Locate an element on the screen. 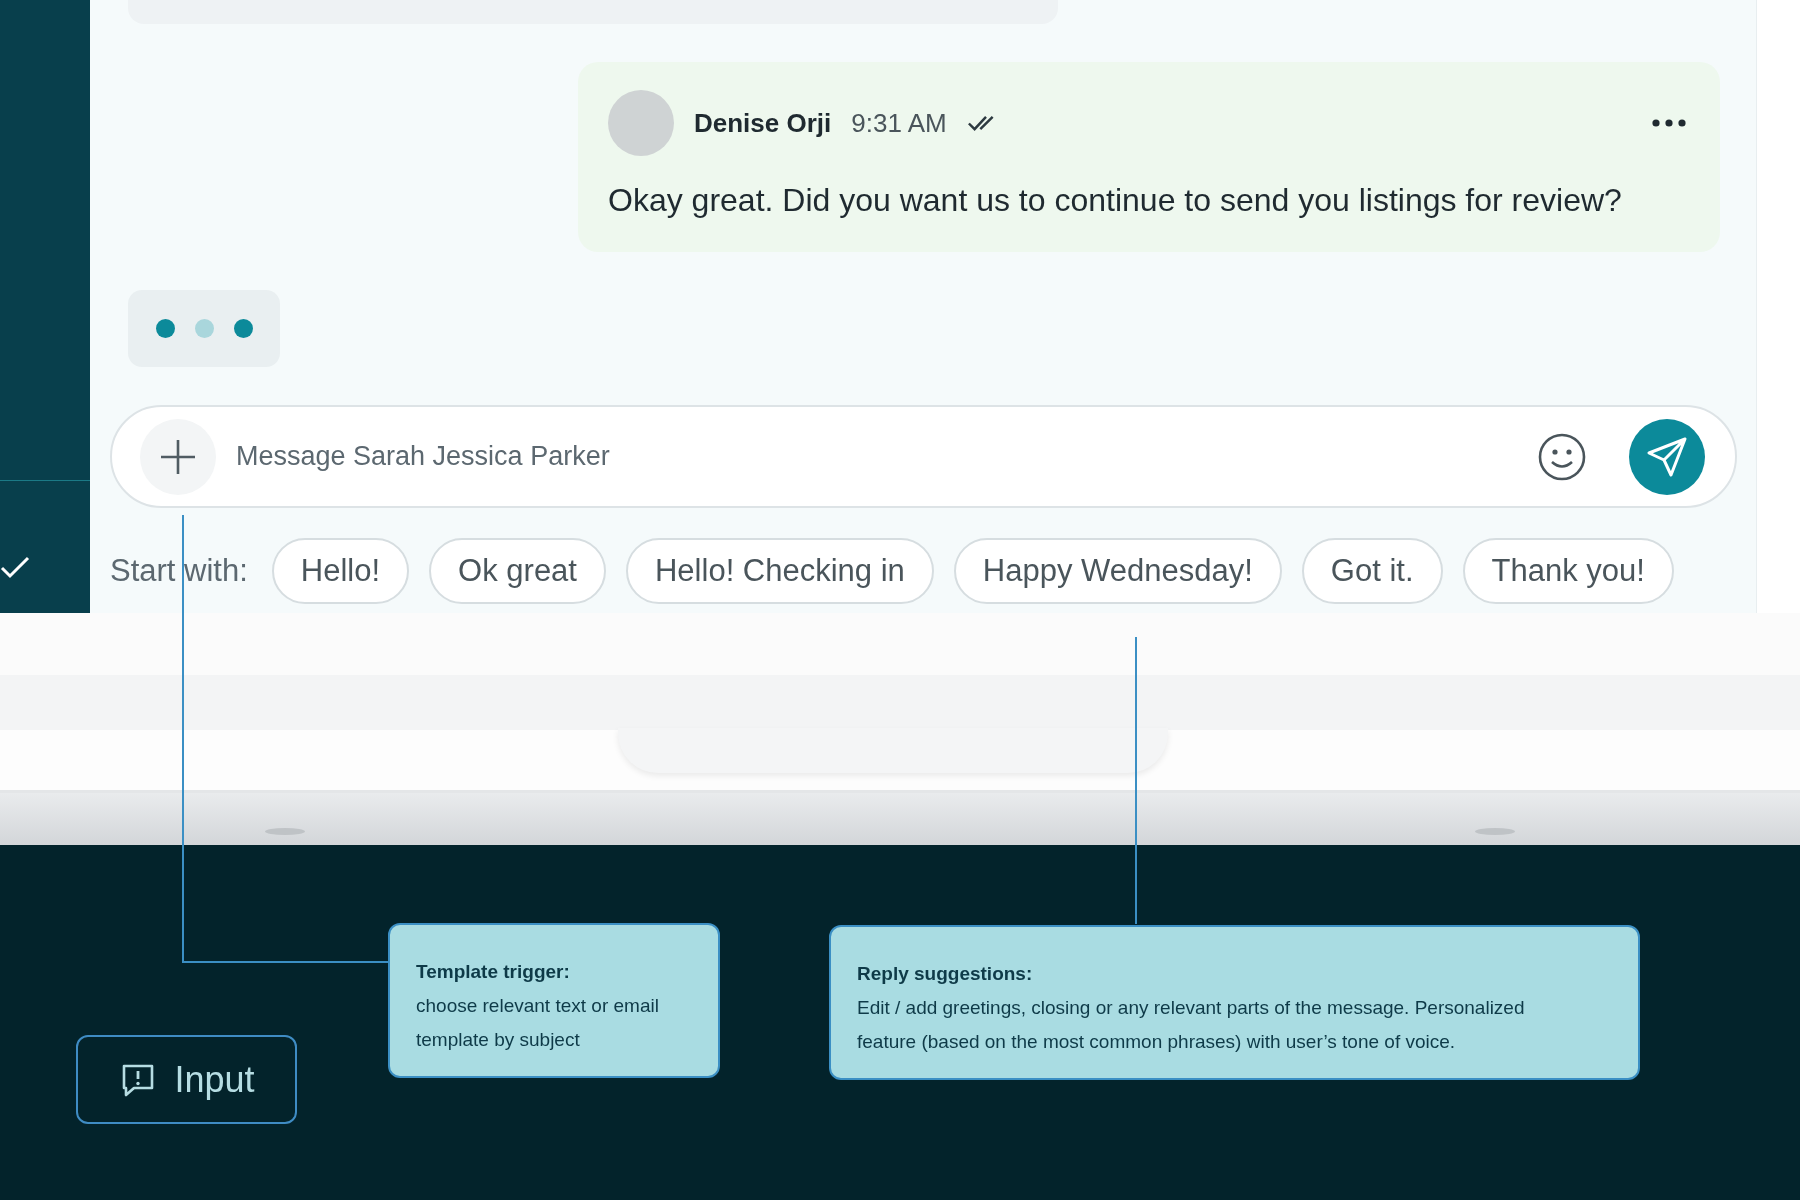 Image resolution: width=1800 pixels, height=1200 pixels. annotation-title: Template trigger: is located at coordinates (493, 972).